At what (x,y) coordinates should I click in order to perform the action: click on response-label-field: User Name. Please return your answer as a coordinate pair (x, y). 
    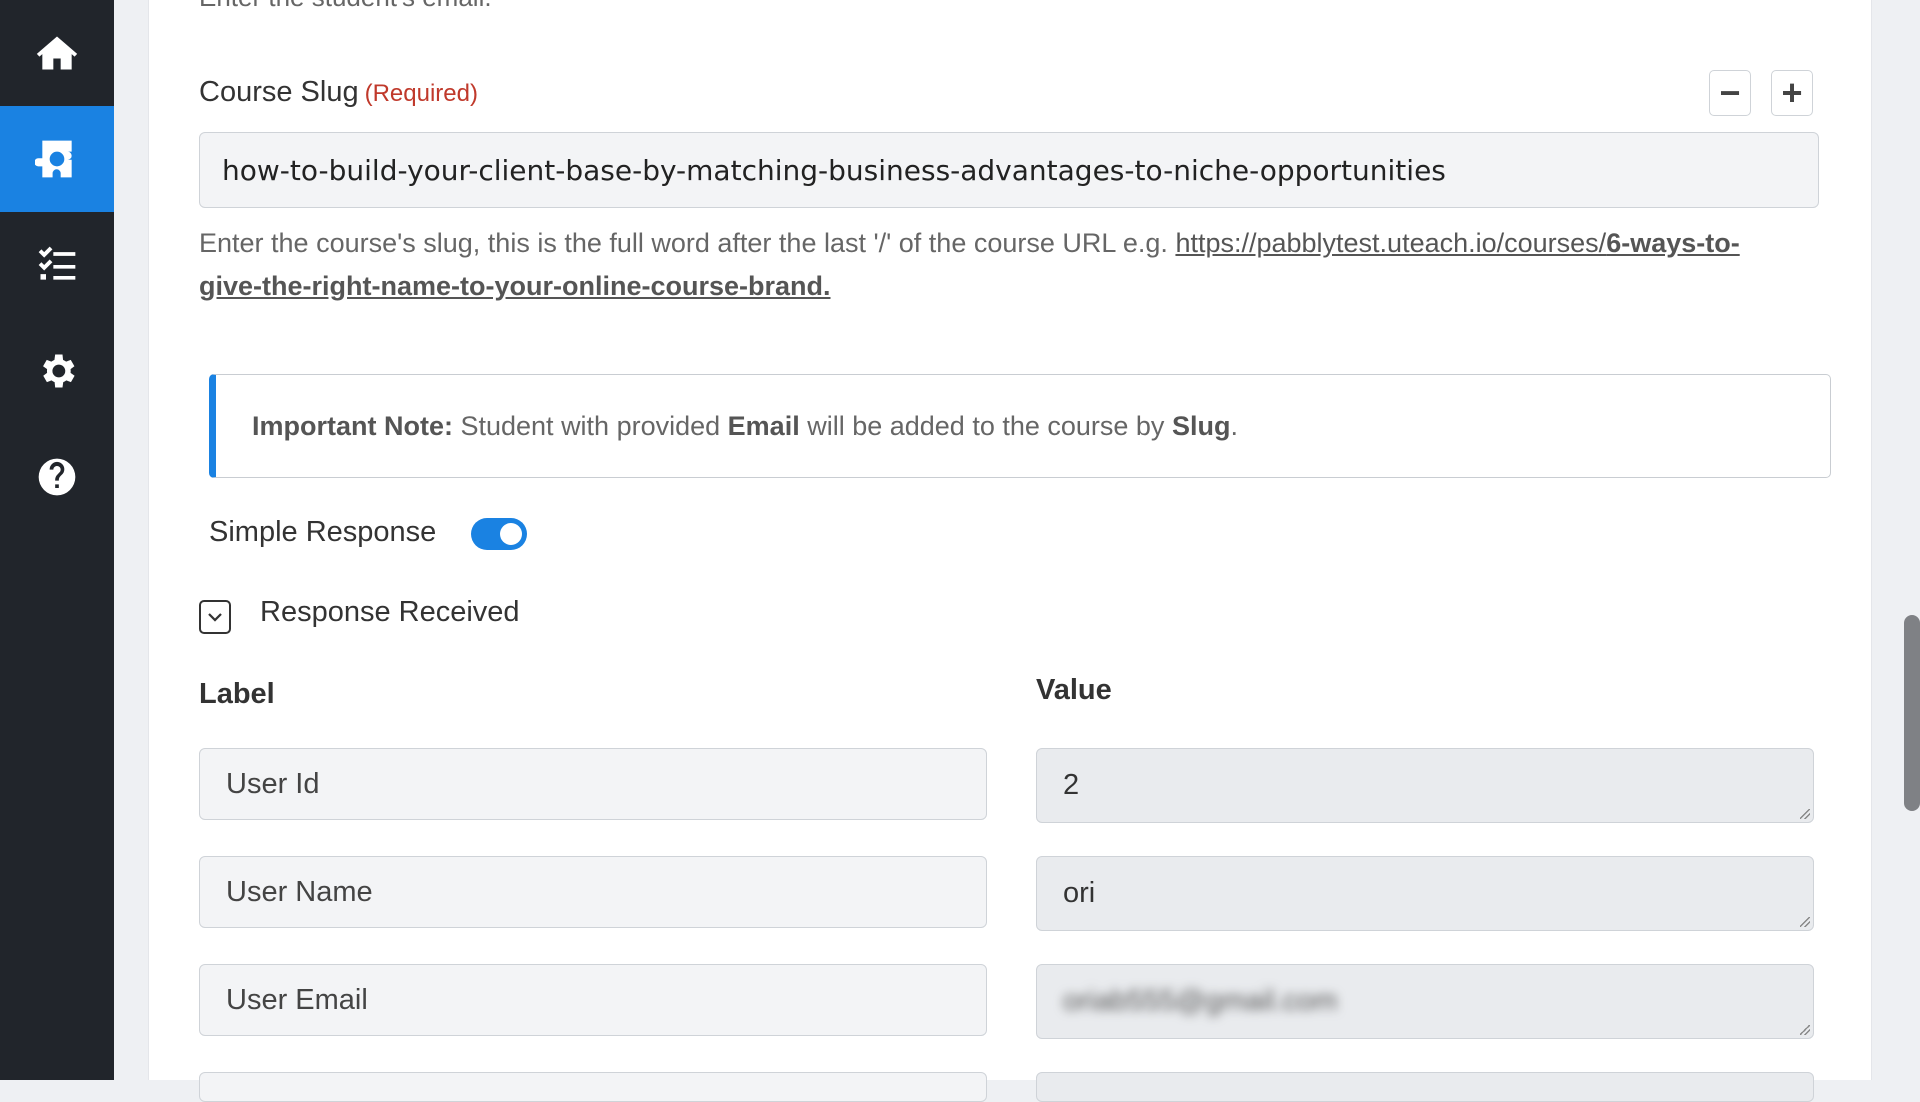
    Looking at the image, I should click on (593, 892).